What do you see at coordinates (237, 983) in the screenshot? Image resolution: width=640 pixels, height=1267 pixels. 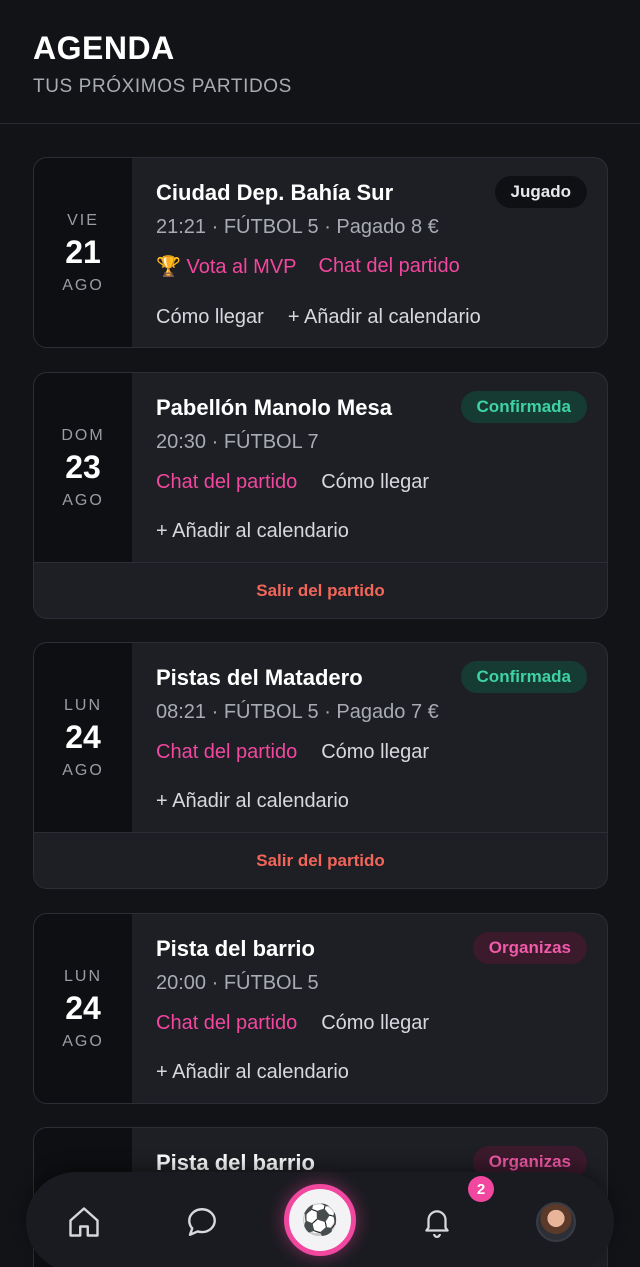 I see `match-meta: 20:00 · FÚTBOL 5` at bounding box center [237, 983].